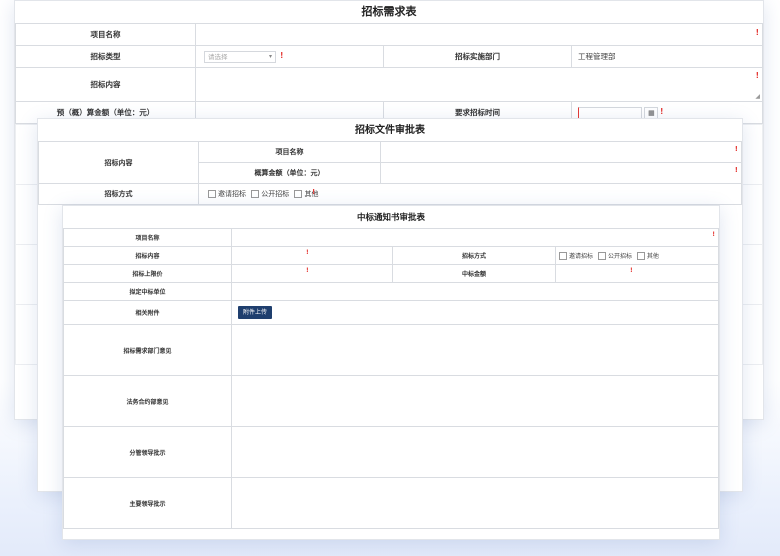  Describe the element at coordinates (475, 401) in the screenshot. I see `legal-dept-opinion-input` at that location.